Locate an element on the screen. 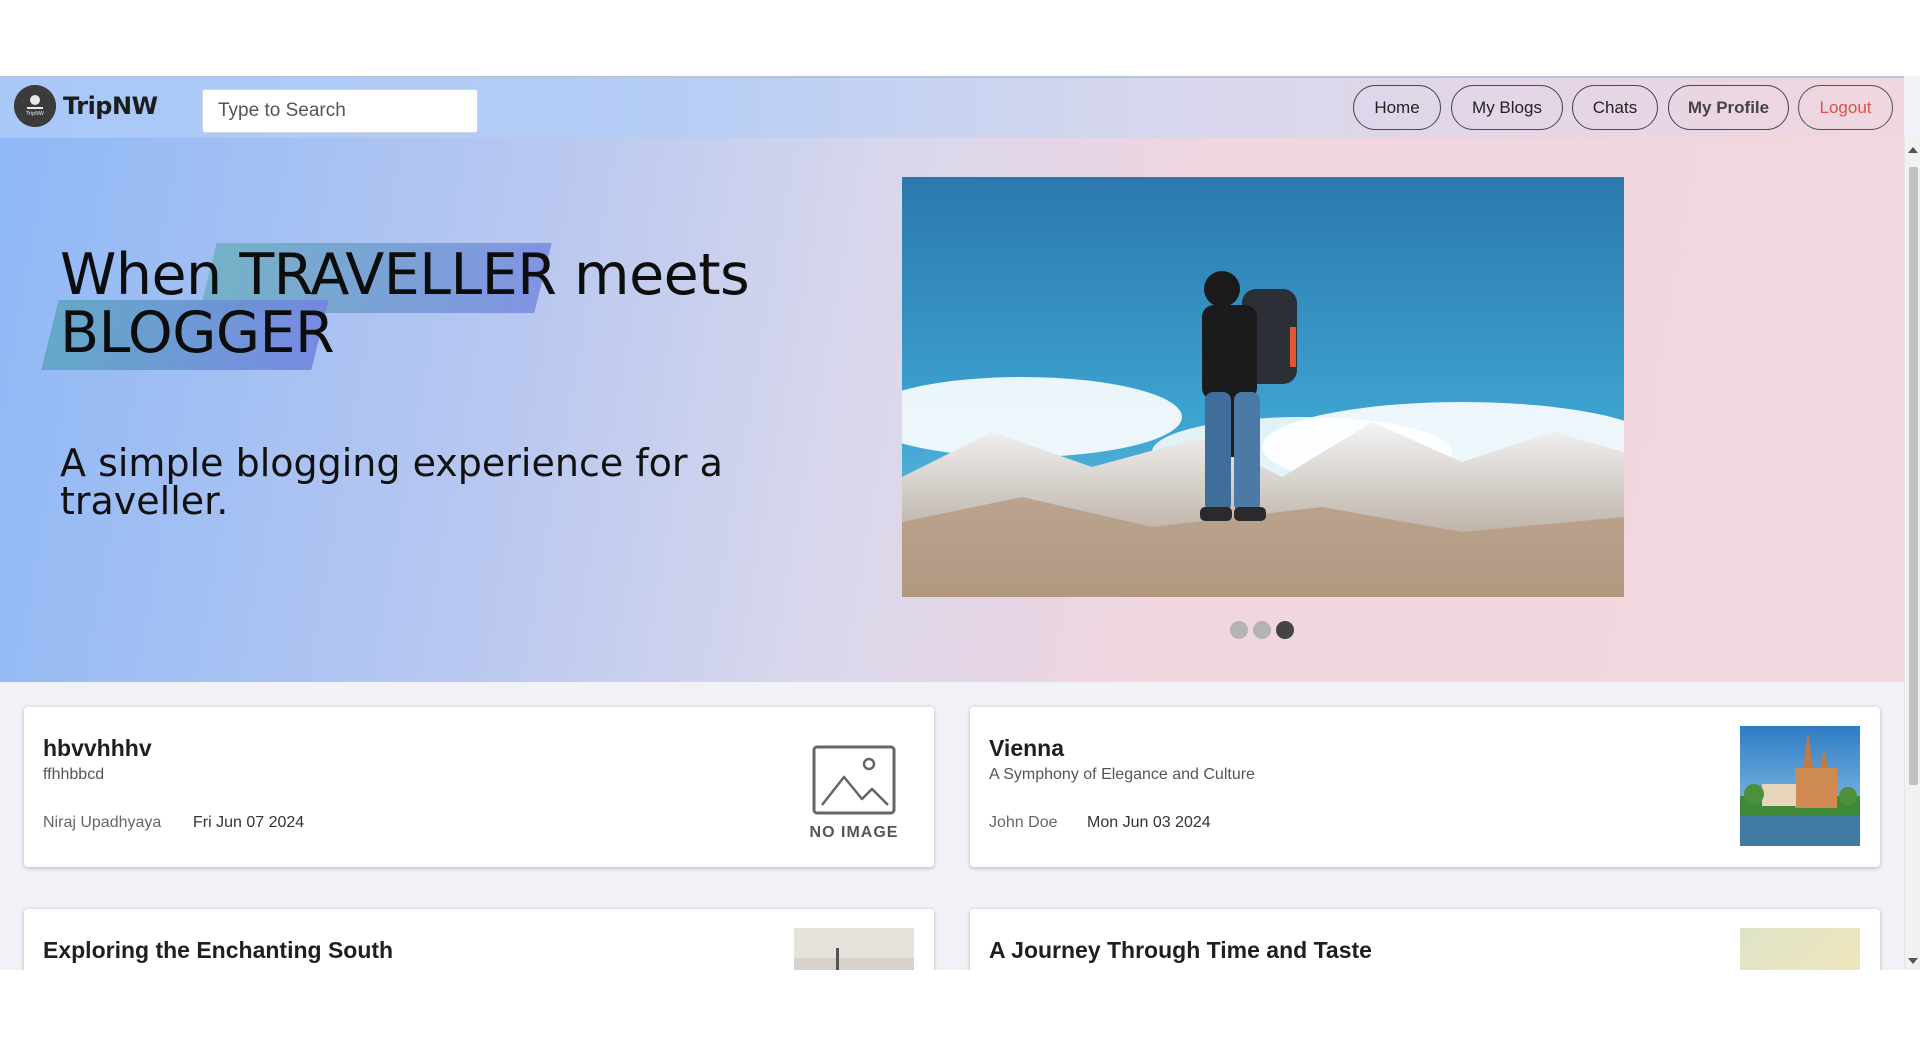  nav-chats-button: Chats is located at coordinates (1615, 107).